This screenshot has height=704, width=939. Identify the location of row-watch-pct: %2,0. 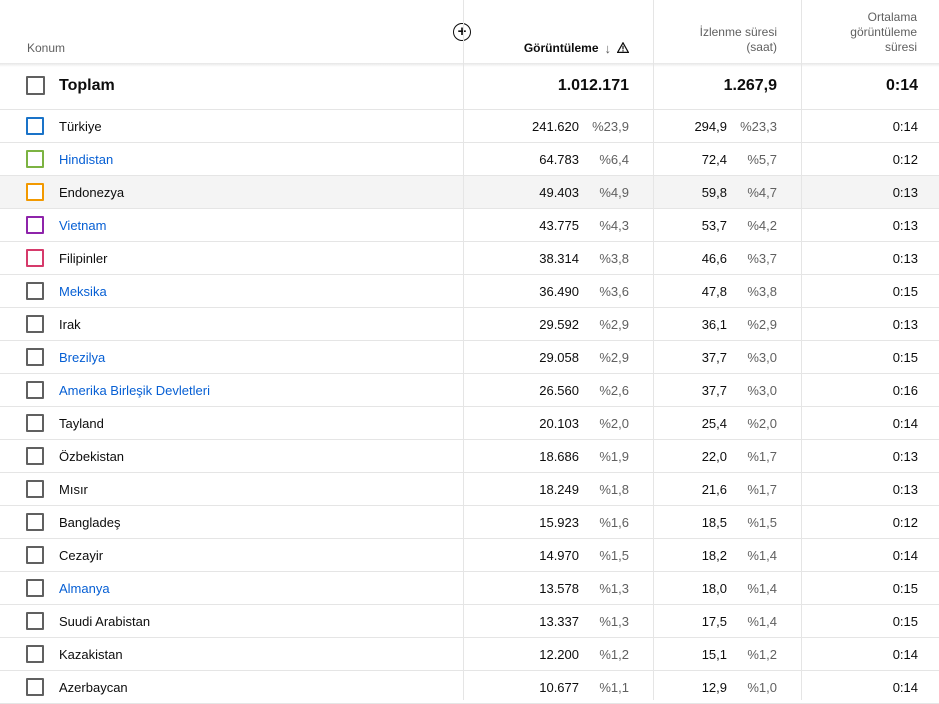
(762, 423).